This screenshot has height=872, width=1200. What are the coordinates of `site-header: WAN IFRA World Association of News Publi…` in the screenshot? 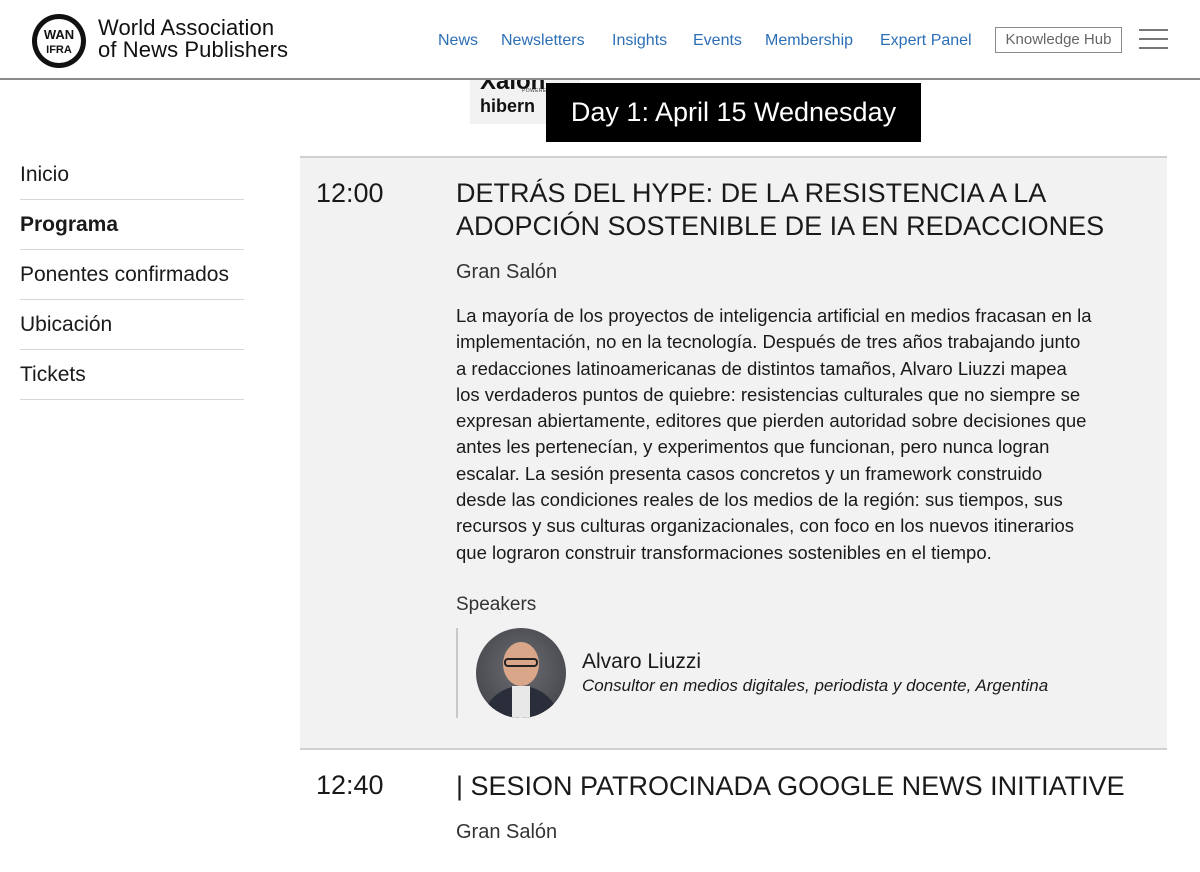 It's located at (600, 40).